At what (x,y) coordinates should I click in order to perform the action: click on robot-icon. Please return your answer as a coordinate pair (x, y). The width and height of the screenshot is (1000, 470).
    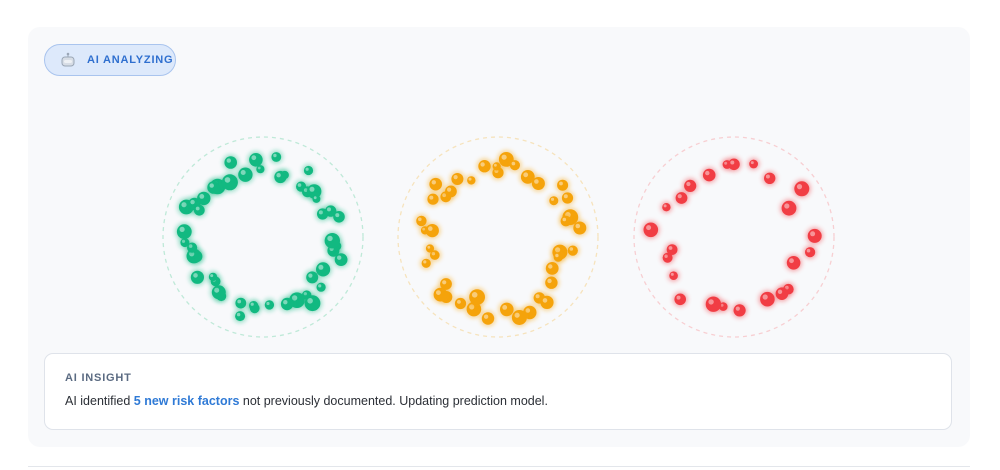
    Looking at the image, I should click on (68, 60).